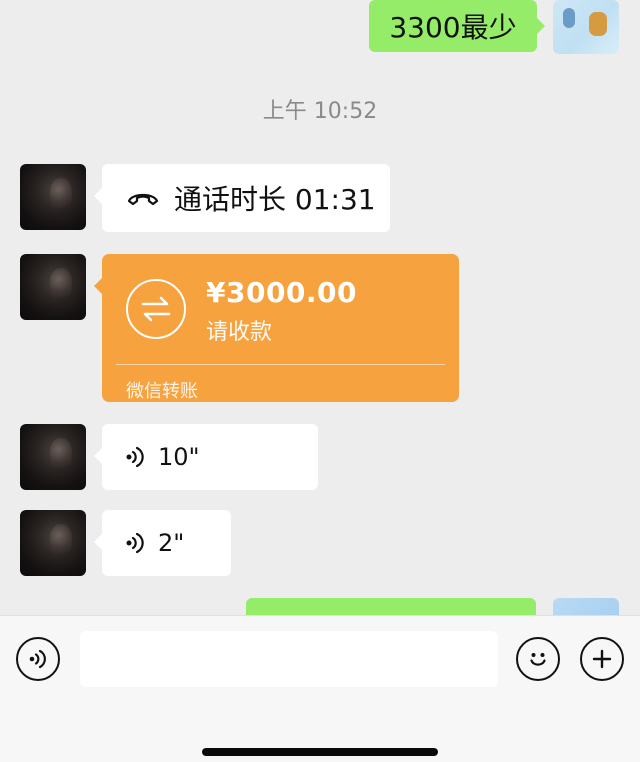  I want to click on wechat-transfer-card: ¥3000.00 请收款 微信转账, so click(276, 328).